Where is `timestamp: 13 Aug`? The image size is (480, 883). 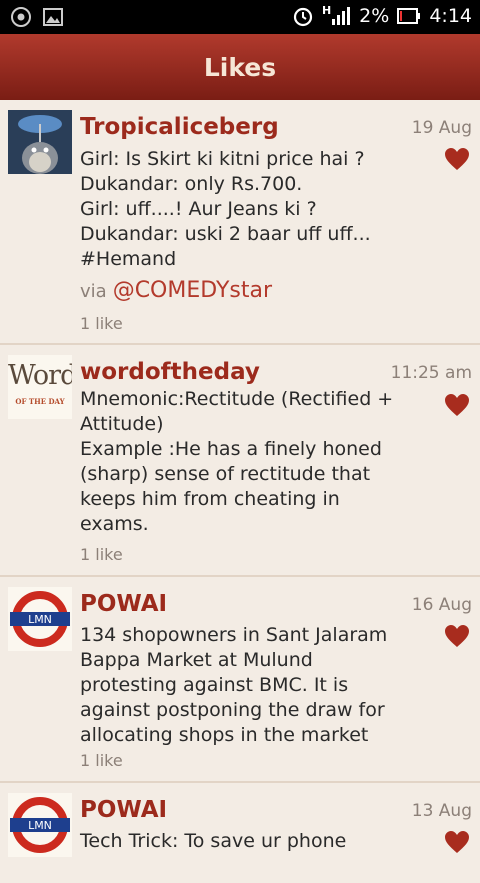 timestamp: 13 Aug is located at coordinates (441, 811).